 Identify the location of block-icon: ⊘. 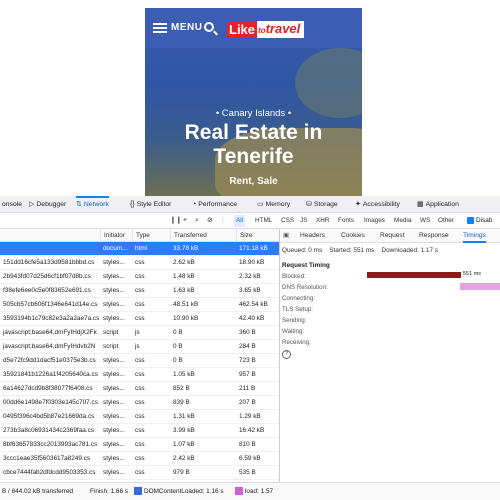
(210, 221).